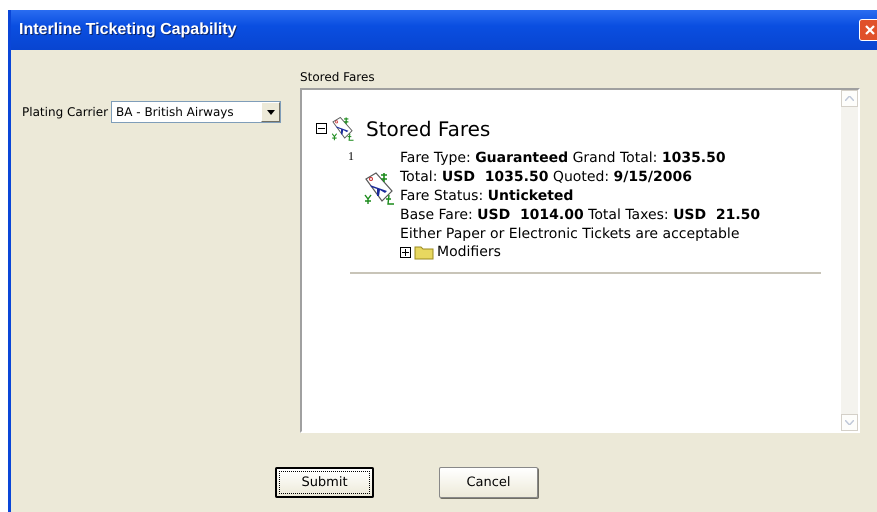 The image size is (877, 512). What do you see at coordinates (65, 112) in the screenshot?
I see `plating-carrier-label: Plating Carrier` at bounding box center [65, 112].